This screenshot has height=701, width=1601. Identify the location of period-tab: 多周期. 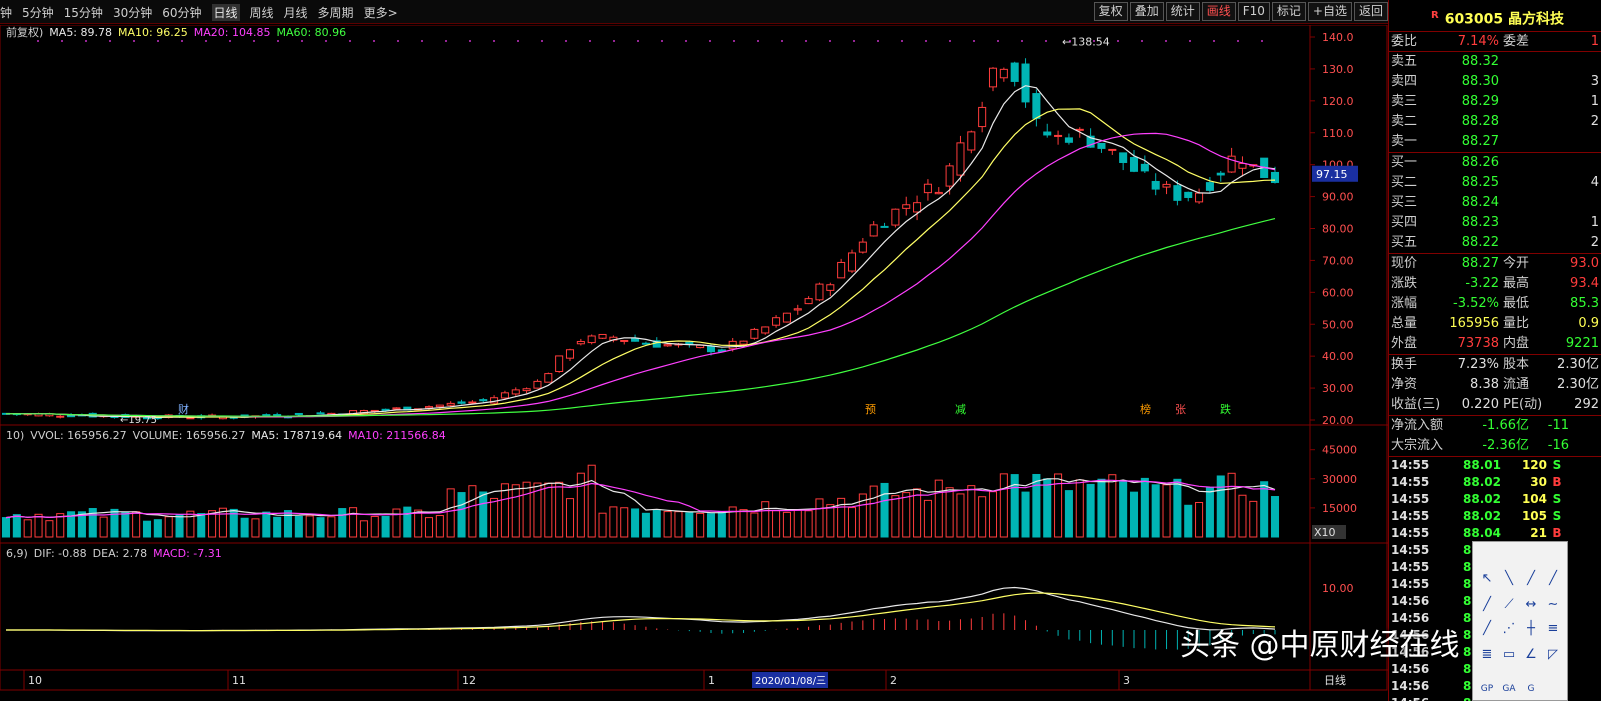
(336, 12).